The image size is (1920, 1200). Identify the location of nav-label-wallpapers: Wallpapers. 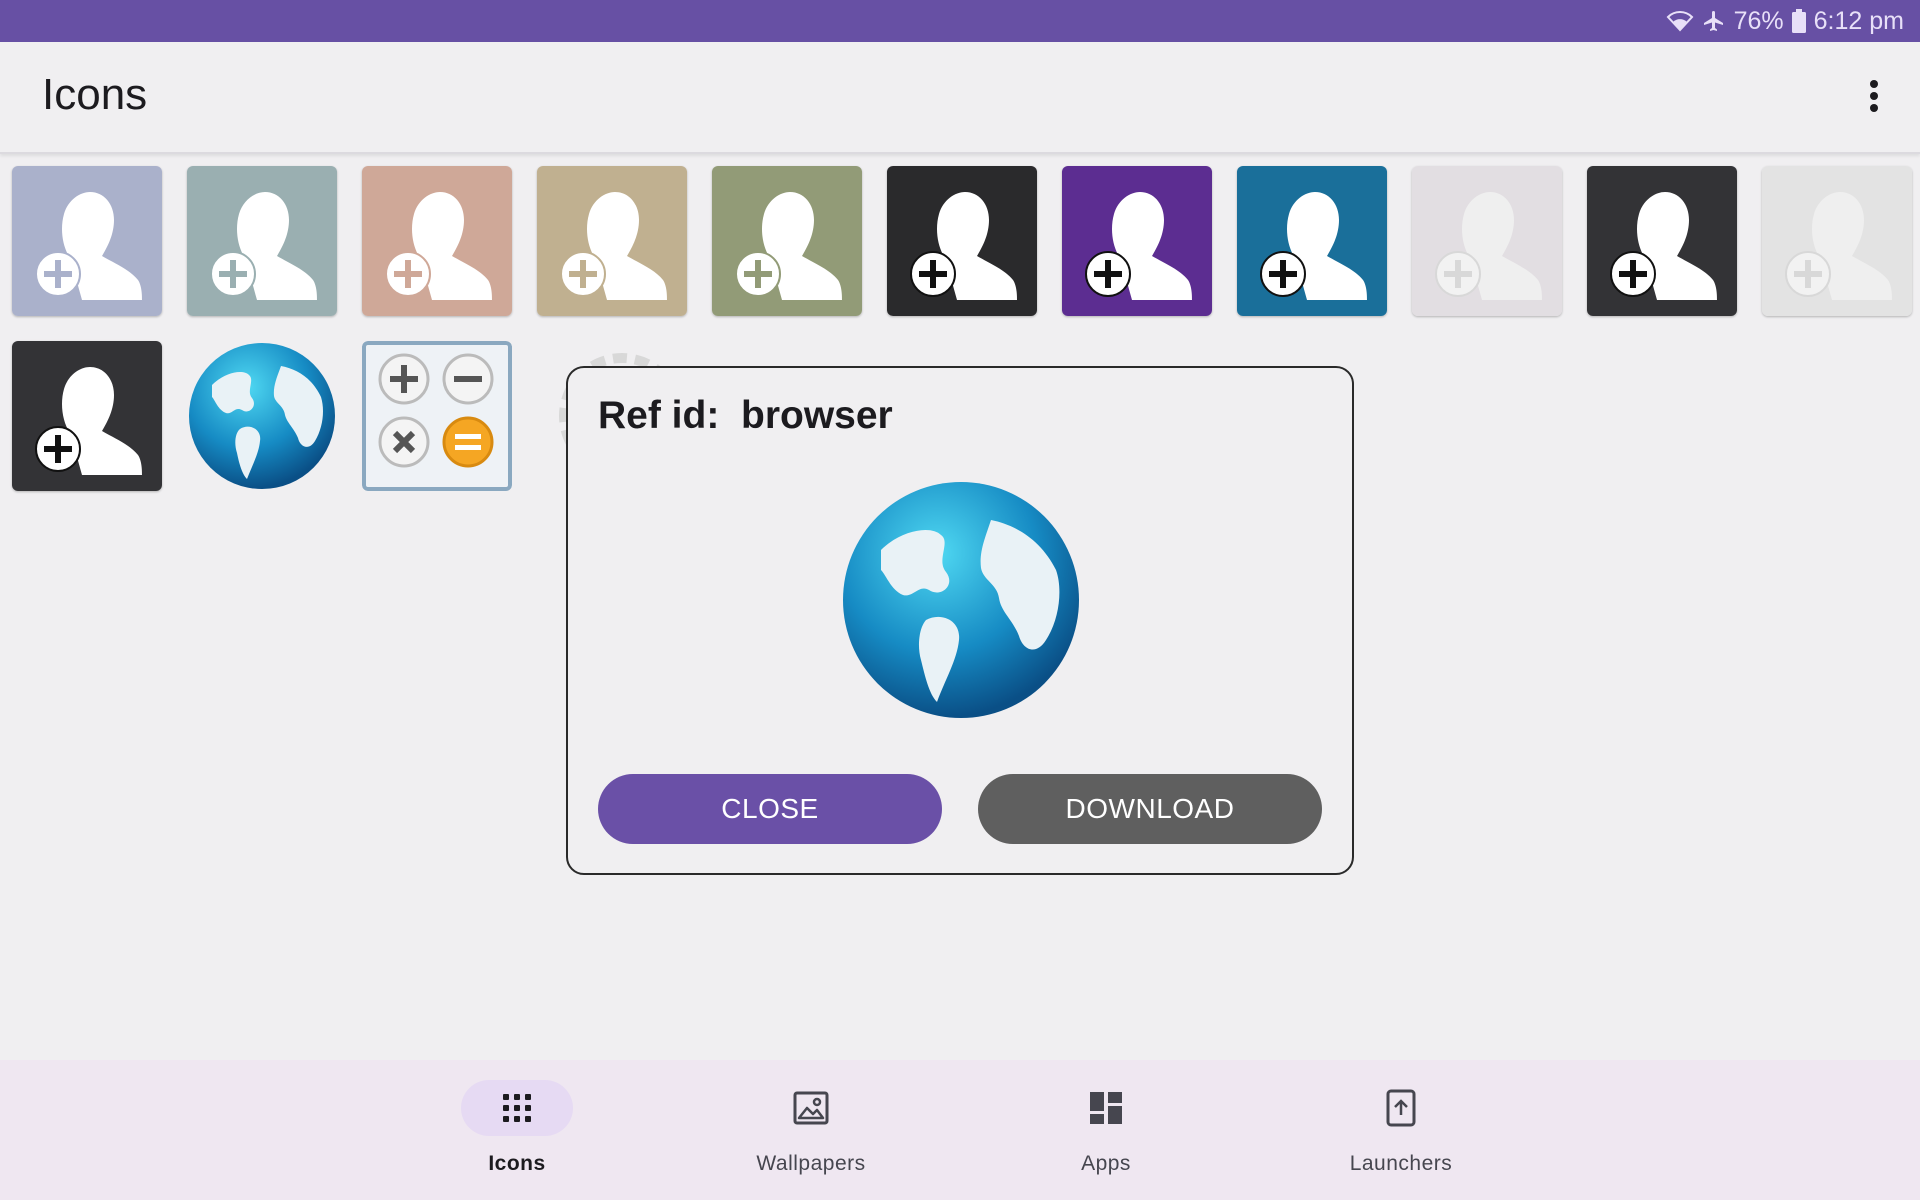
(811, 1163).